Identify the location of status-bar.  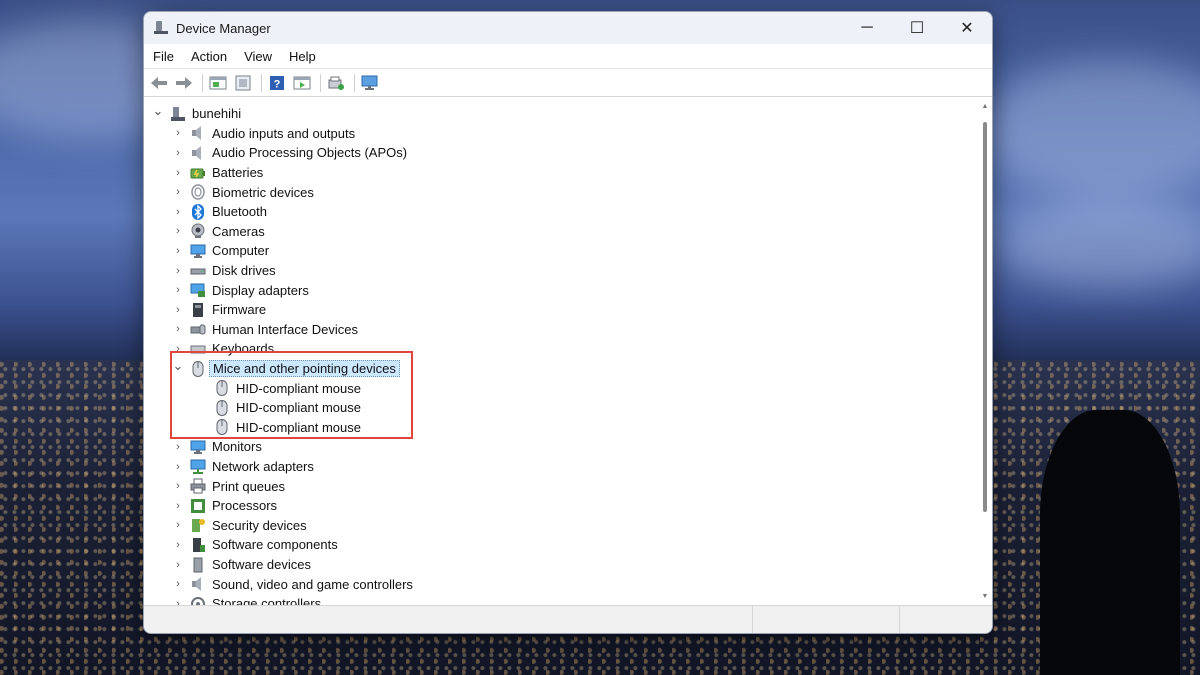
(568, 619).